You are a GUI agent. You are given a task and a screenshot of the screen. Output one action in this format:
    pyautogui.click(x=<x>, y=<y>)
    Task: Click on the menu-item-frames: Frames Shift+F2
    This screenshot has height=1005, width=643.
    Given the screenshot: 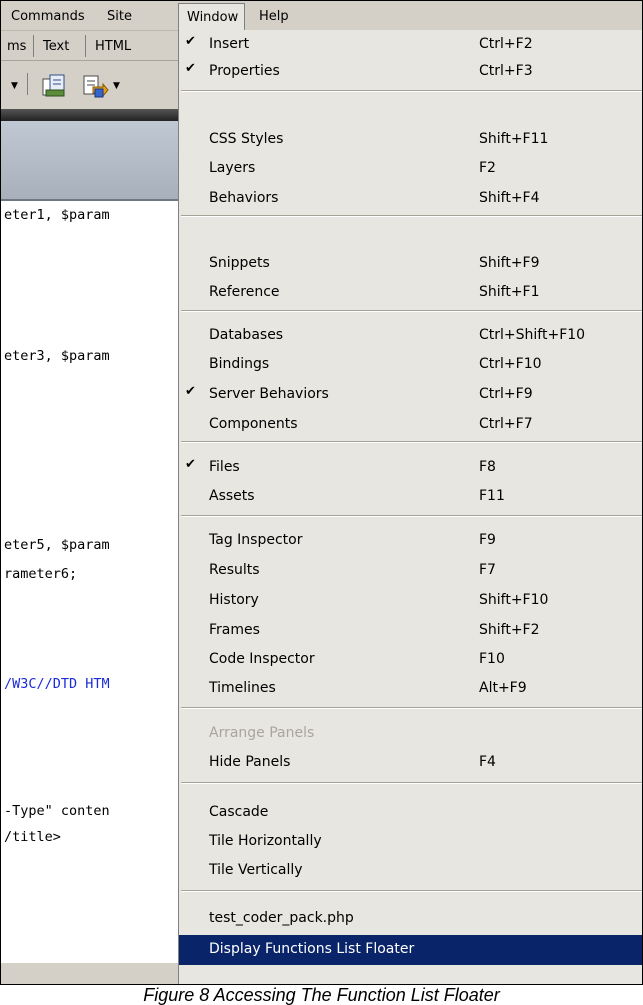 What is the action you would take?
    pyautogui.click(x=410, y=631)
    